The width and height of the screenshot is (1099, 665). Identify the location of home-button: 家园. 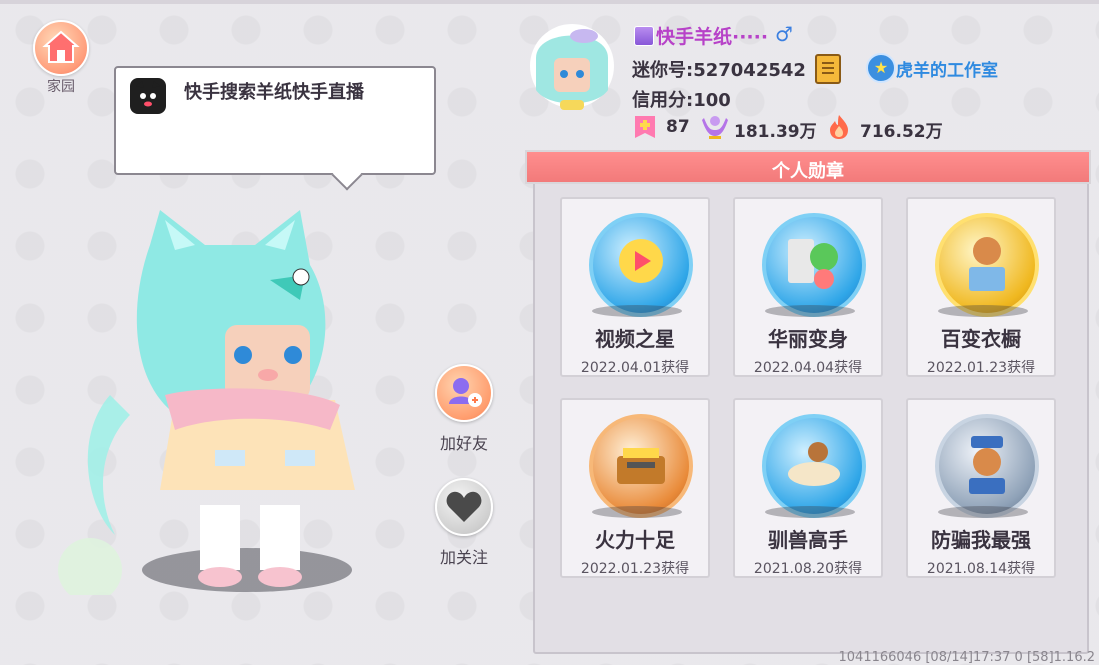
(61, 58).